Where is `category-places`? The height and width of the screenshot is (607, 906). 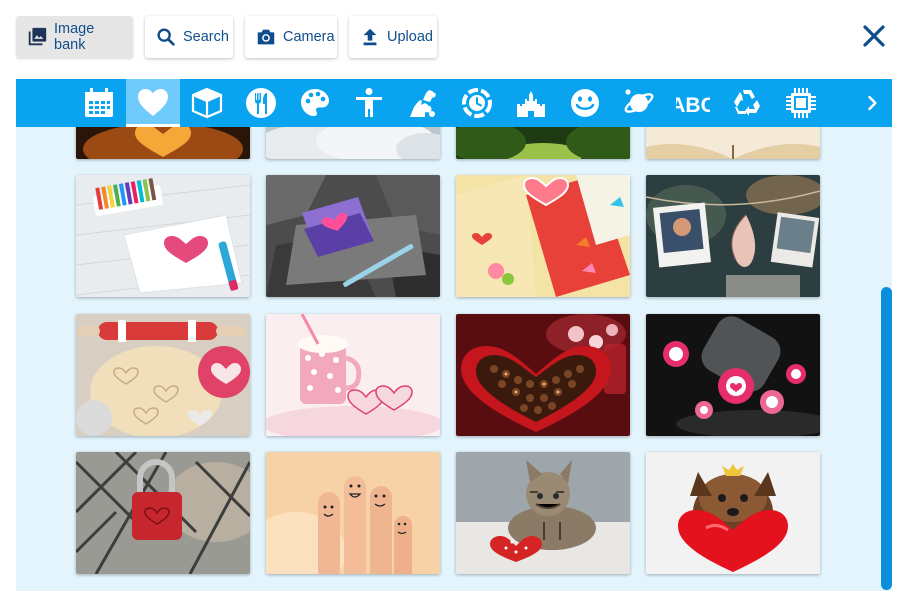
category-places is located at coordinates (531, 103).